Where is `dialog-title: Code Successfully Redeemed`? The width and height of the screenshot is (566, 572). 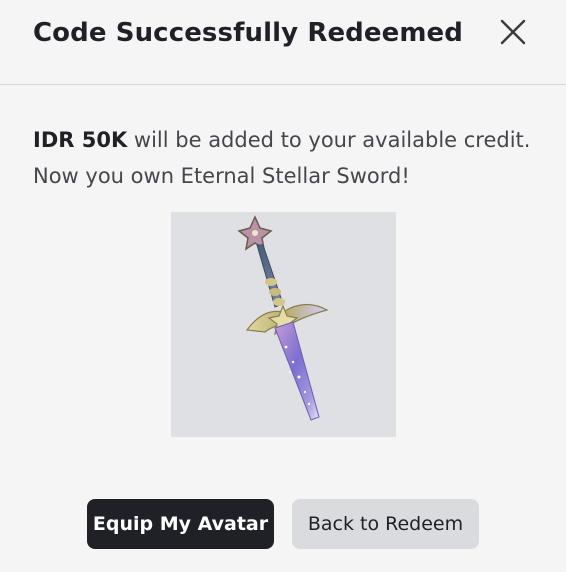 dialog-title: Code Successfully Redeemed is located at coordinates (248, 33).